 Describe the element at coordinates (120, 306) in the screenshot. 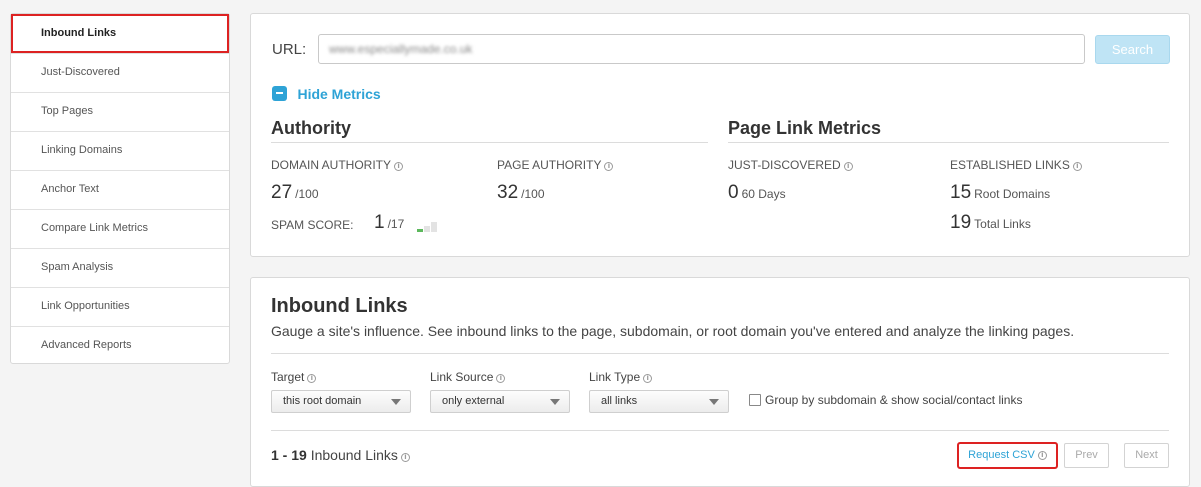

I see `sidebar-item-link-opportunities: Link Opportunities` at that location.